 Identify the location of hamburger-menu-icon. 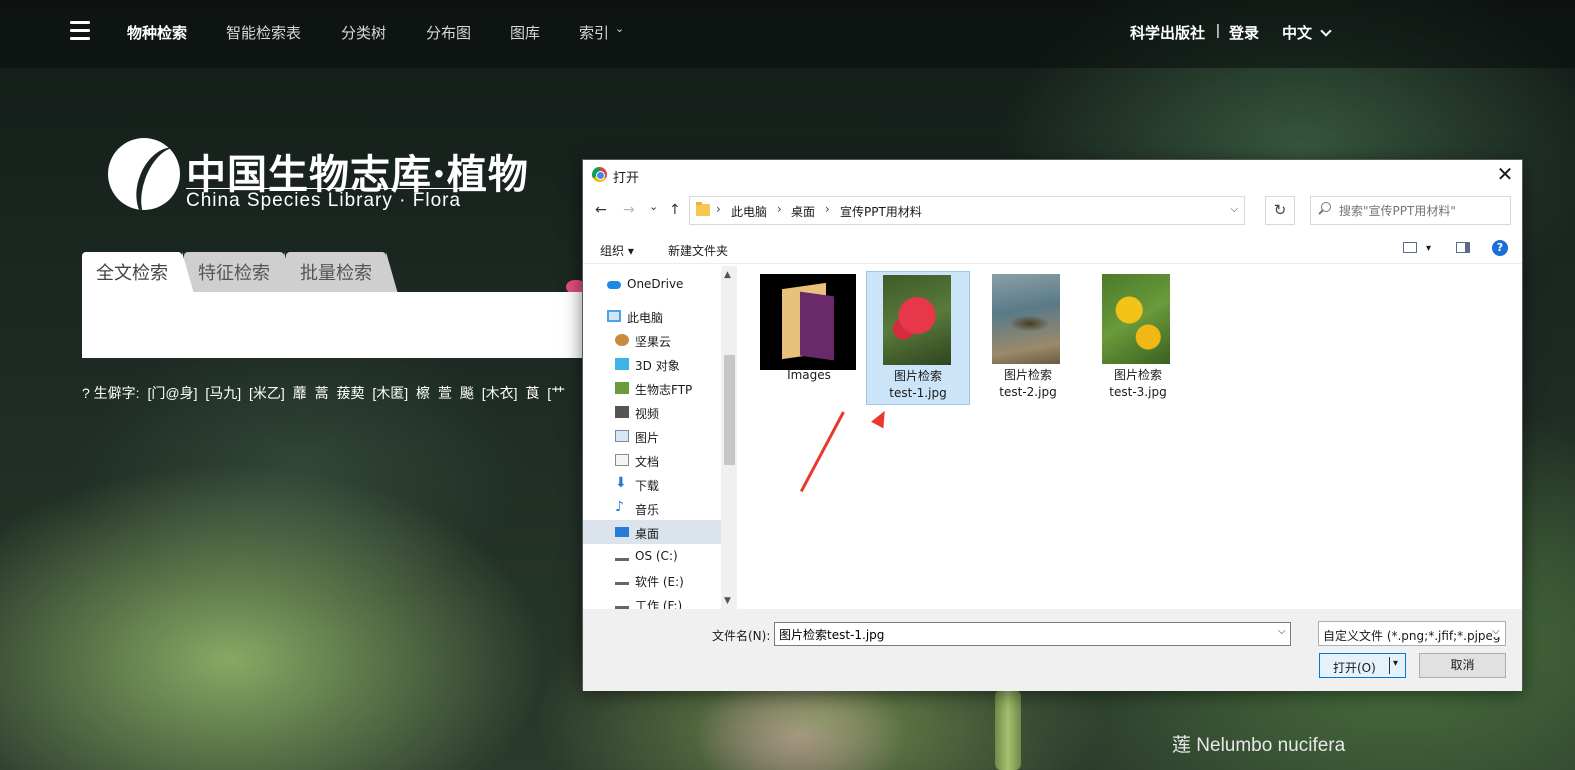
(80, 32).